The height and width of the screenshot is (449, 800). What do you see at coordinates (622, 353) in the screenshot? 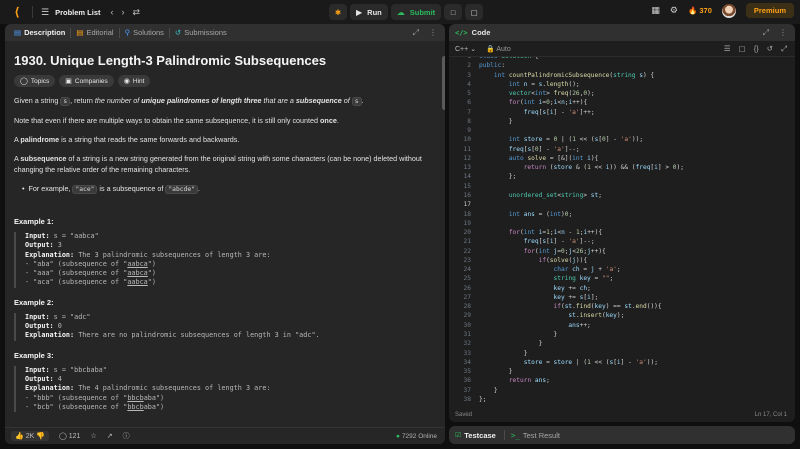
I see `code-line: 33 }` at bounding box center [622, 353].